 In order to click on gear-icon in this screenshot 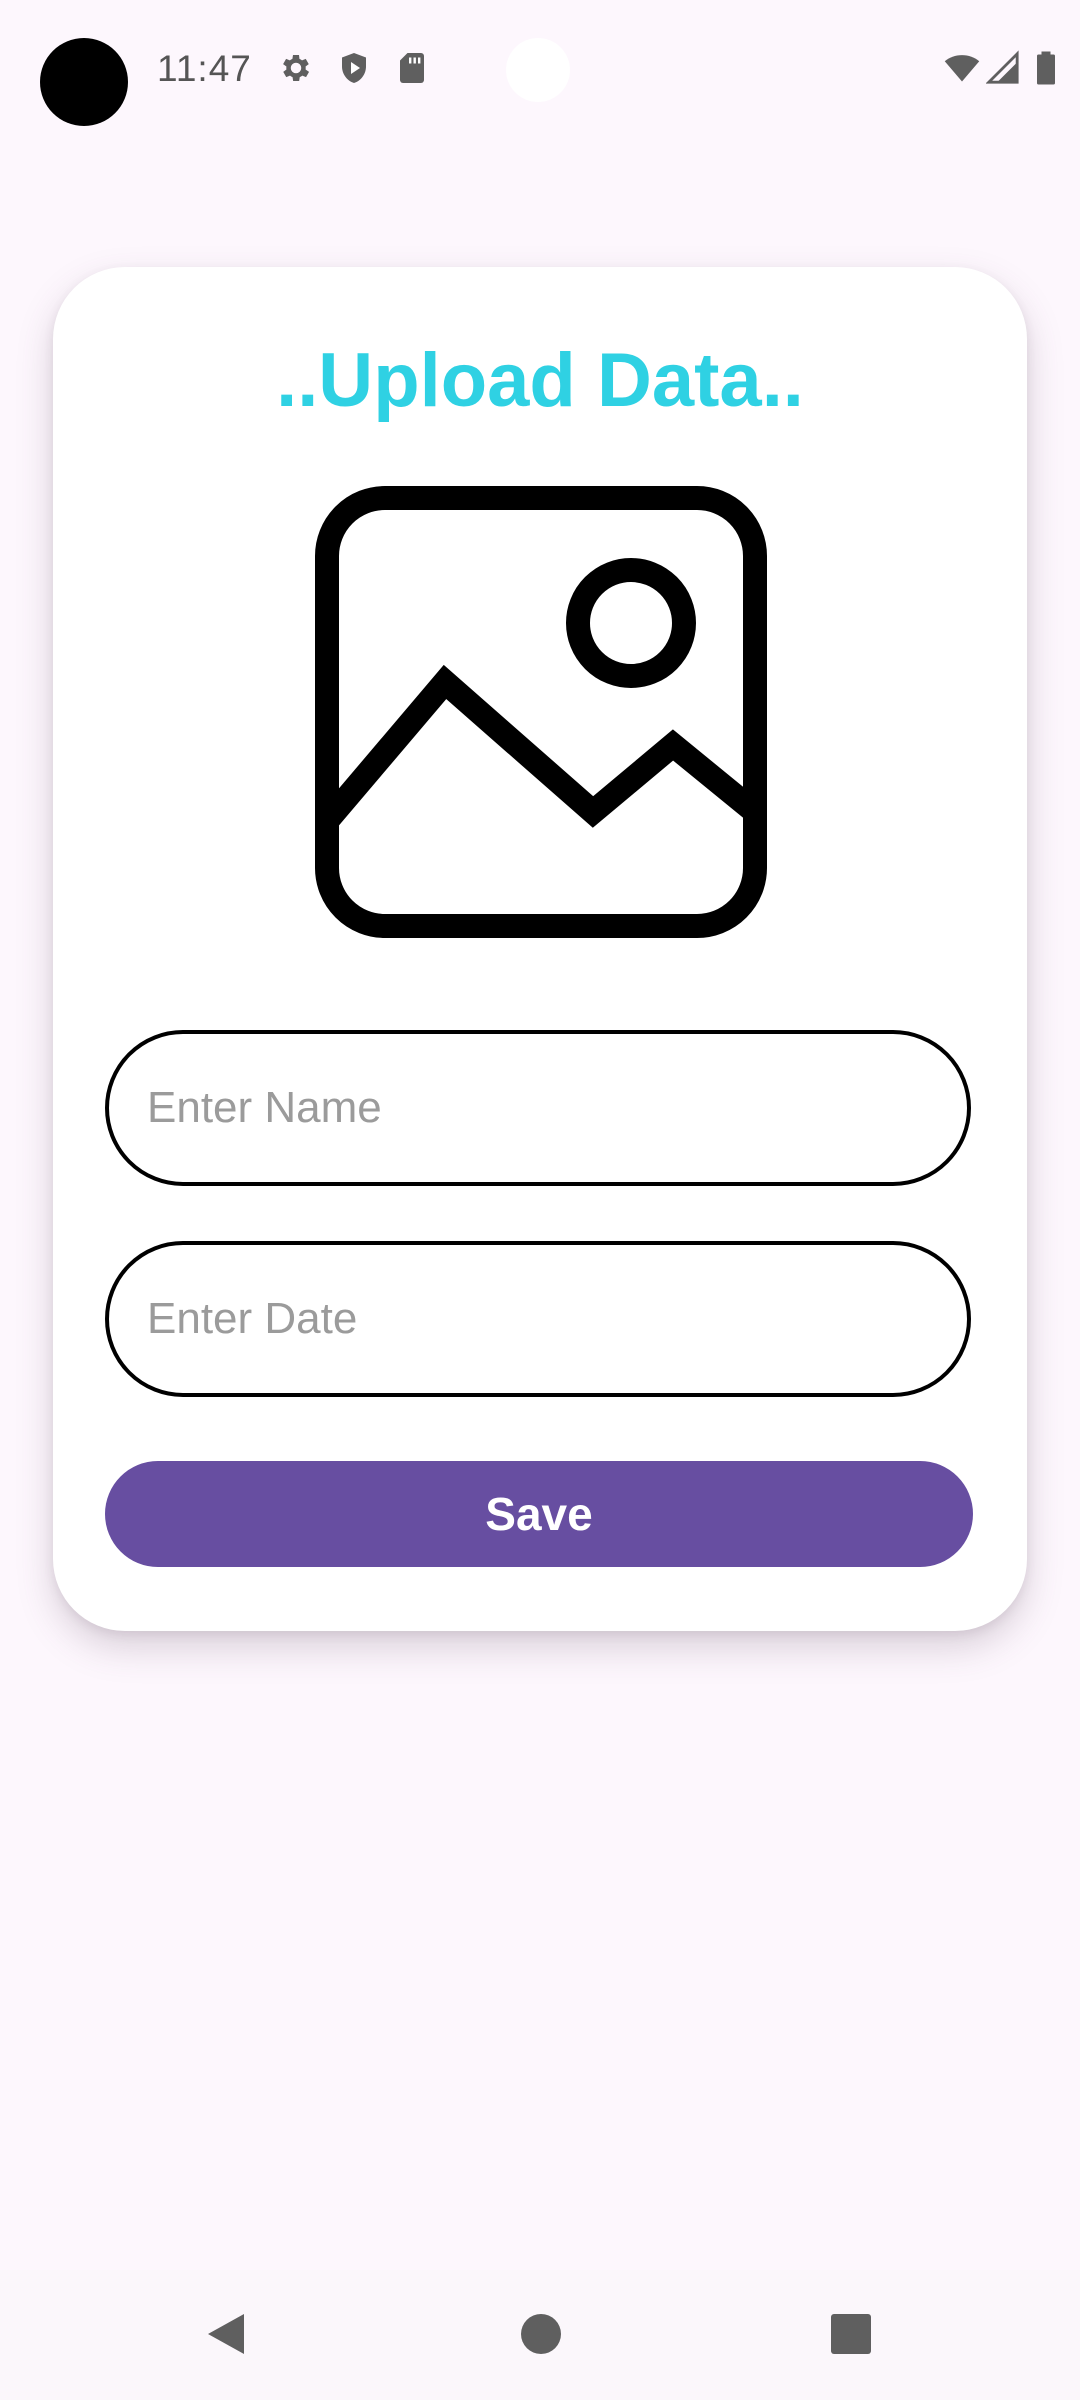, I will do `click(296, 68)`.